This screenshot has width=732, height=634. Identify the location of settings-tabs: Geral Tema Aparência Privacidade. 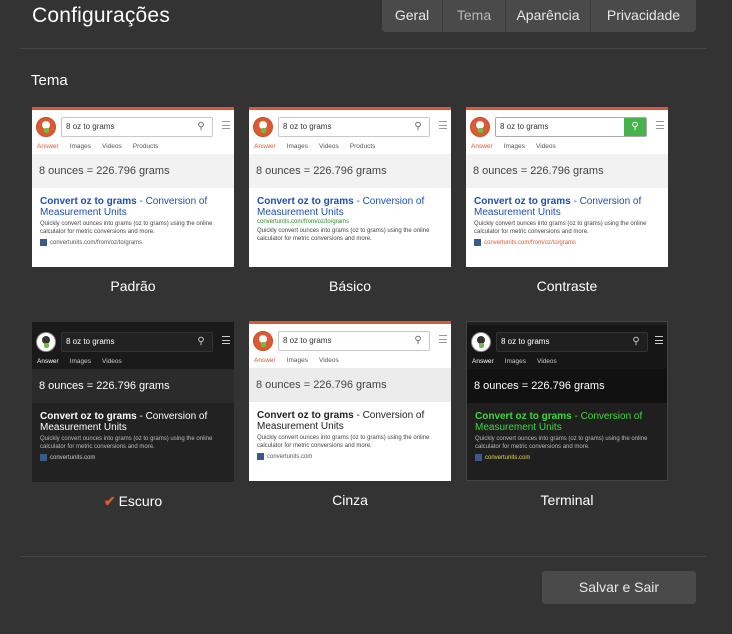
(539, 16).